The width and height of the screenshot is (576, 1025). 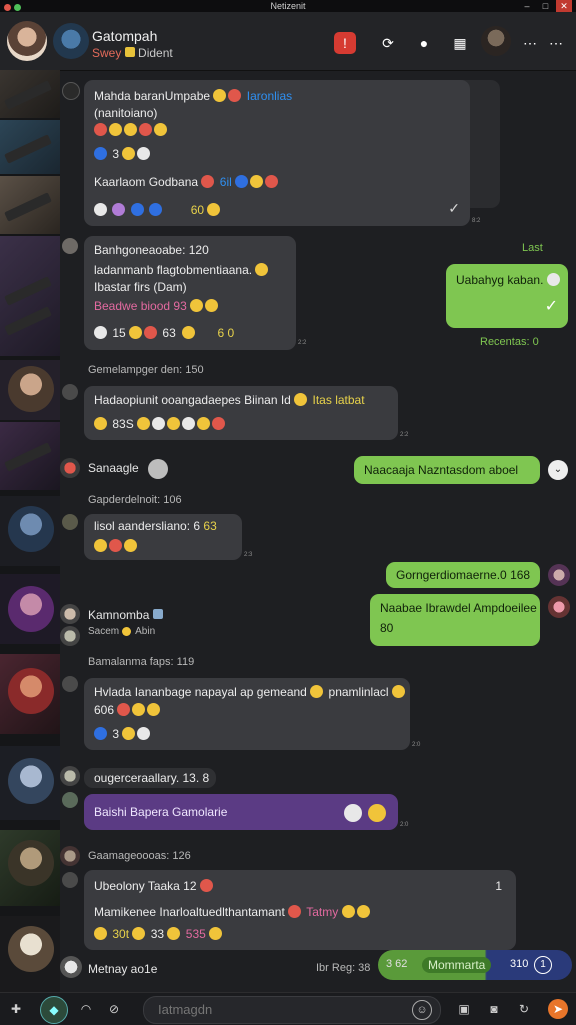 What do you see at coordinates (116, 734) in the screenshot?
I see `reaction-count: 3` at bounding box center [116, 734].